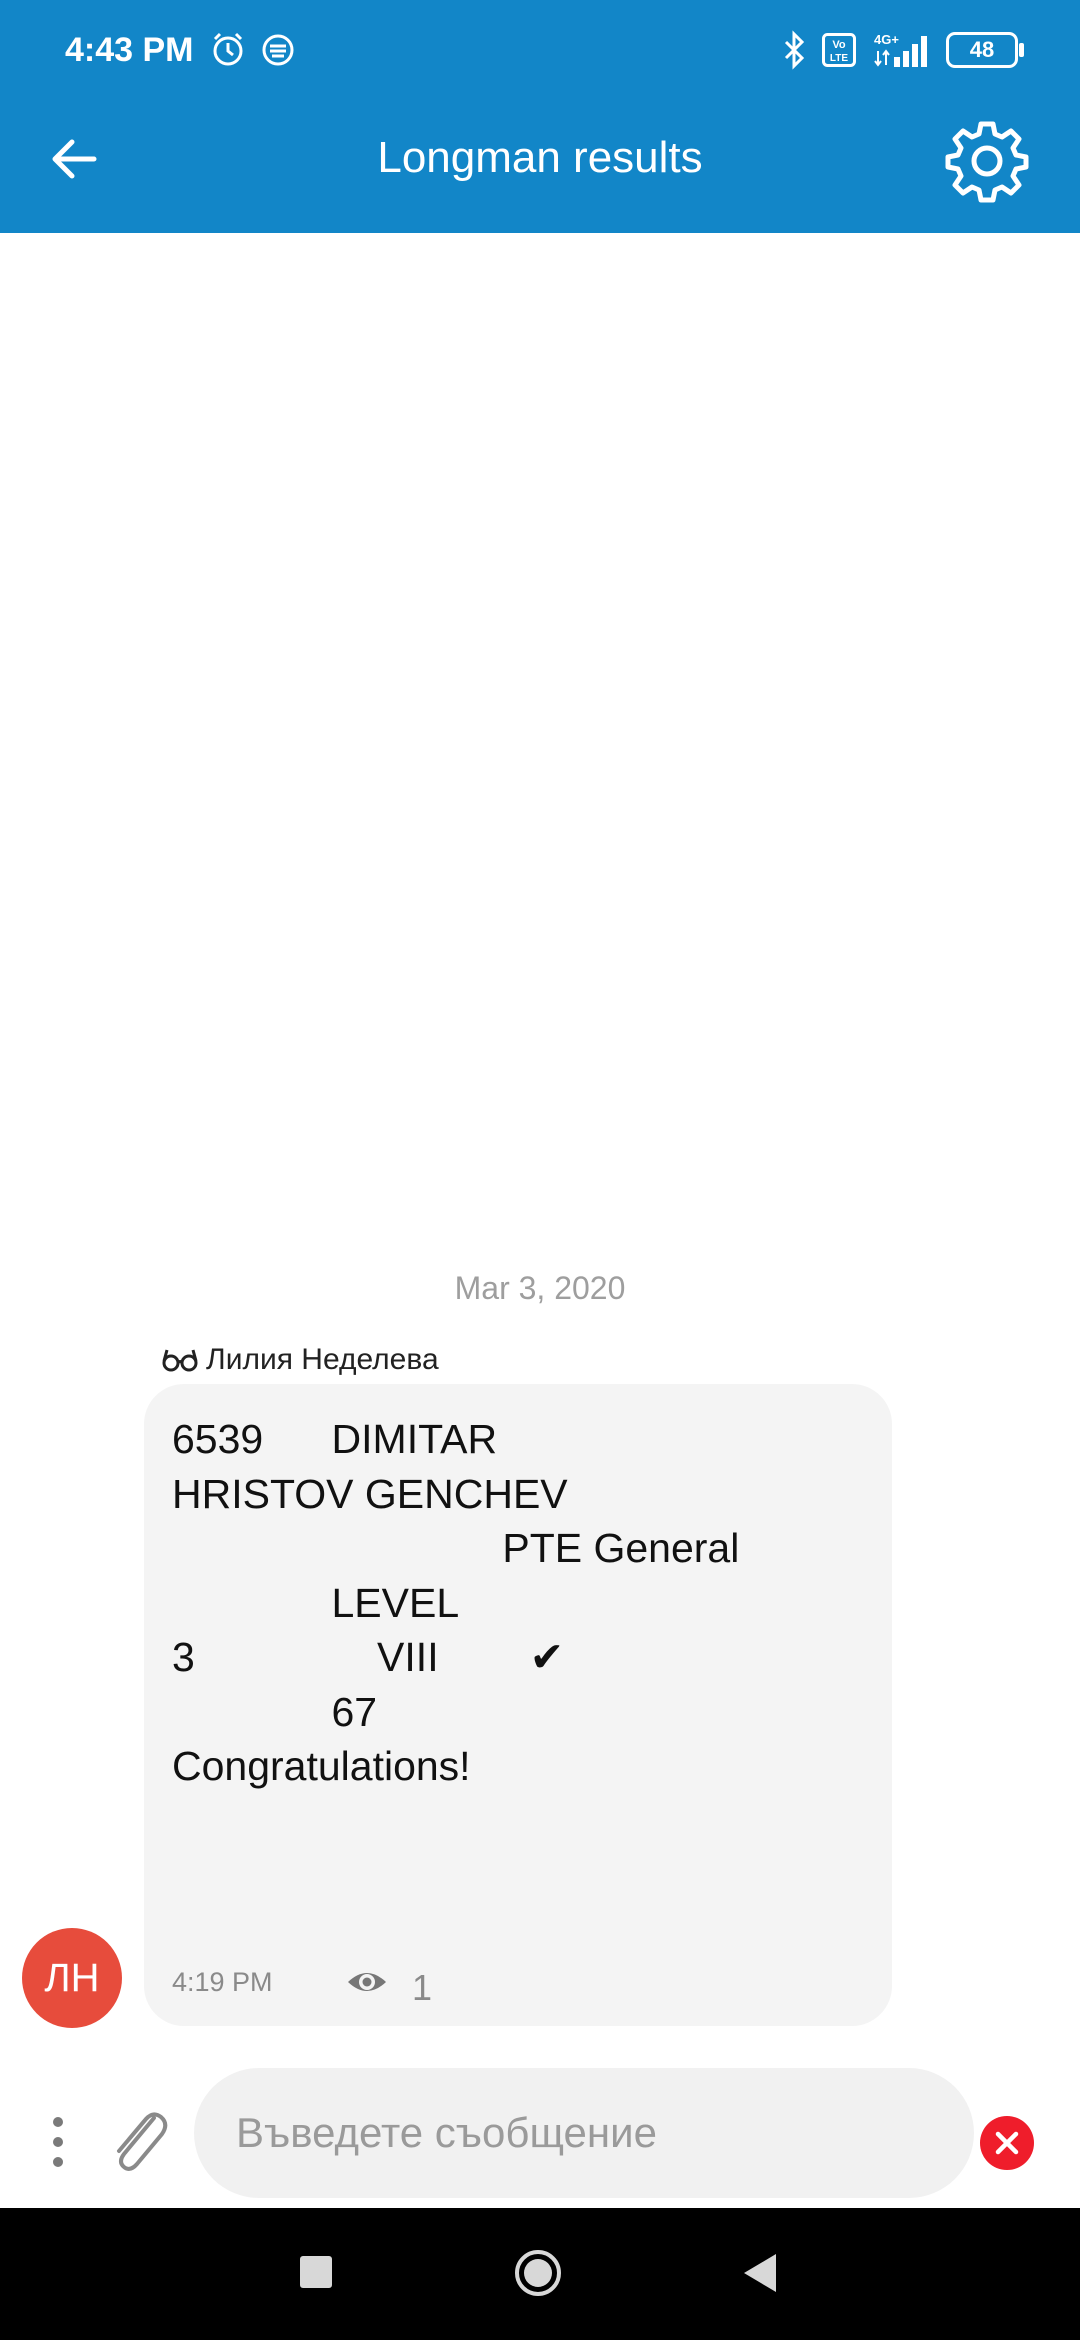 Image resolution: width=1080 pixels, height=2340 pixels. I want to click on svg-text: LTE, so click(839, 58).